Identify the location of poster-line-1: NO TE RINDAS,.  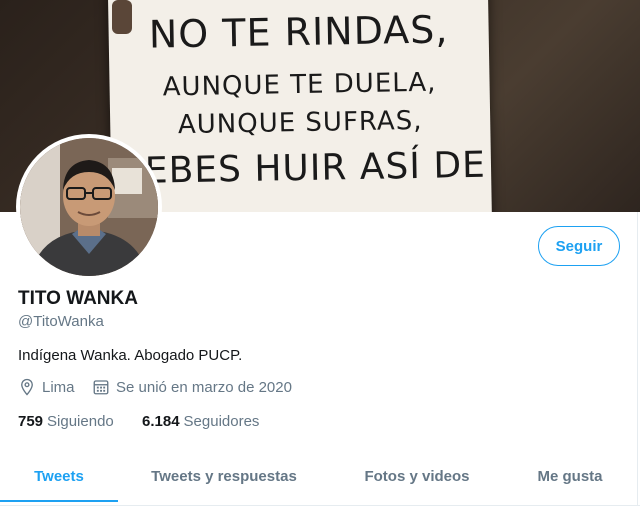
(298, 32).